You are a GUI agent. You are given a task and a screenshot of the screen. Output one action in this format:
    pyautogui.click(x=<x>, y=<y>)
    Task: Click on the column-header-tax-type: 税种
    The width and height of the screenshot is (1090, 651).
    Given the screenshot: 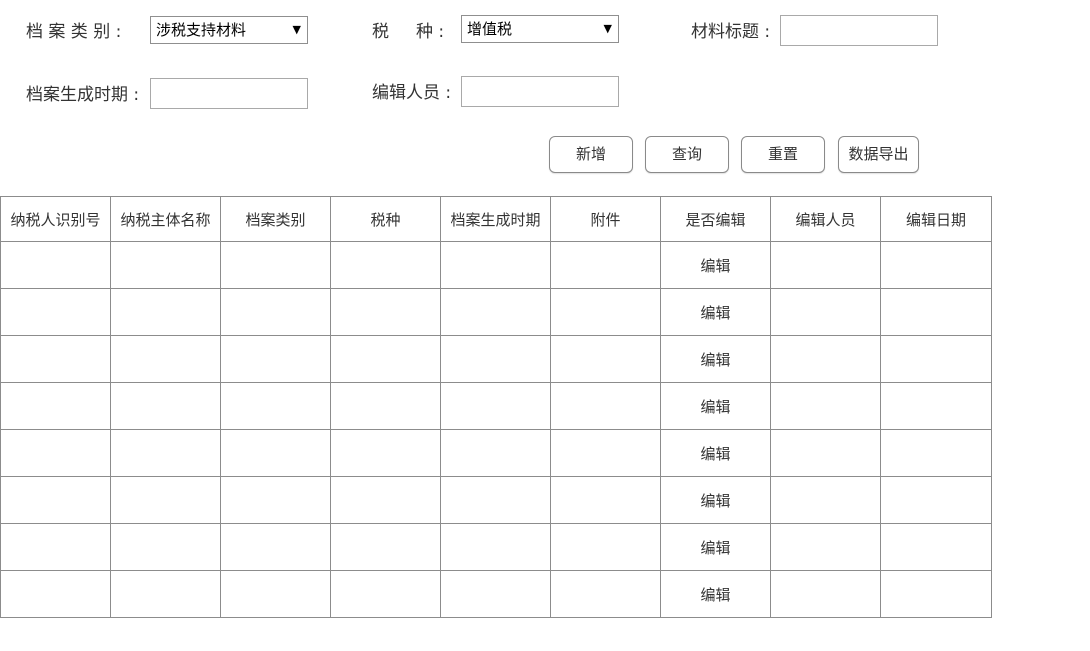 What is the action you would take?
    pyautogui.click(x=385, y=219)
    